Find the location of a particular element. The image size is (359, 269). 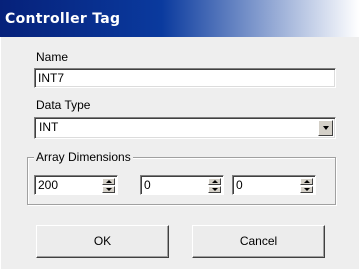

dimension-2-stepper: 0 is located at coordinates (274, 185).